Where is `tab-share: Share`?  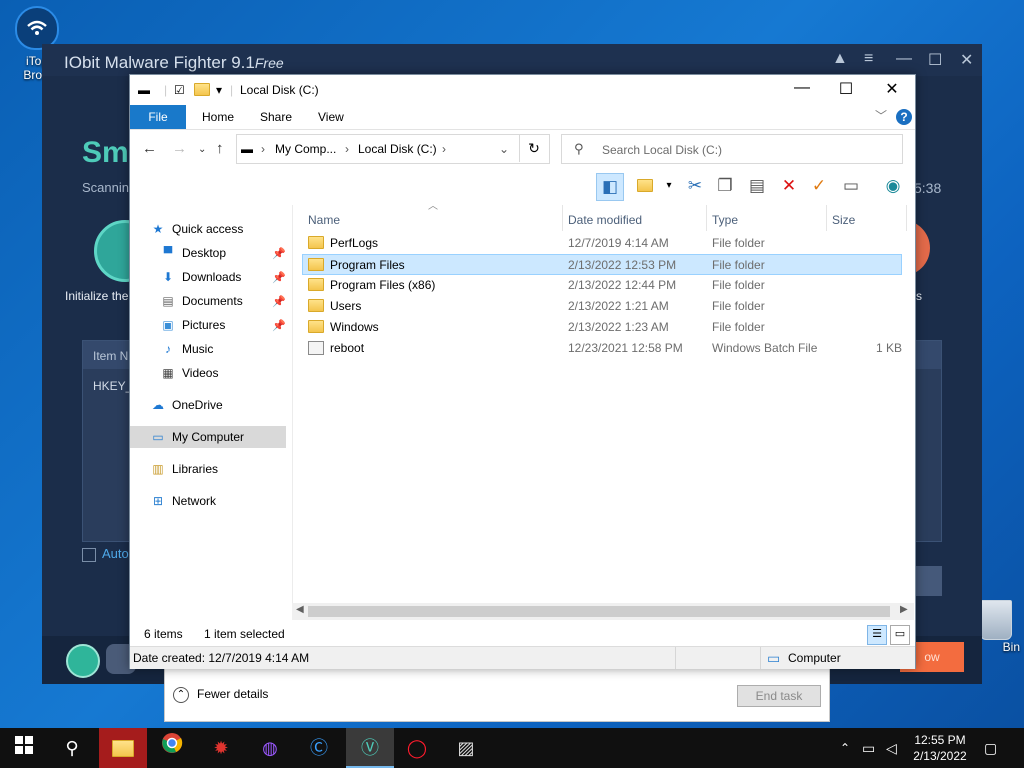
tab-share: Share is located at coordinates (276, 117).